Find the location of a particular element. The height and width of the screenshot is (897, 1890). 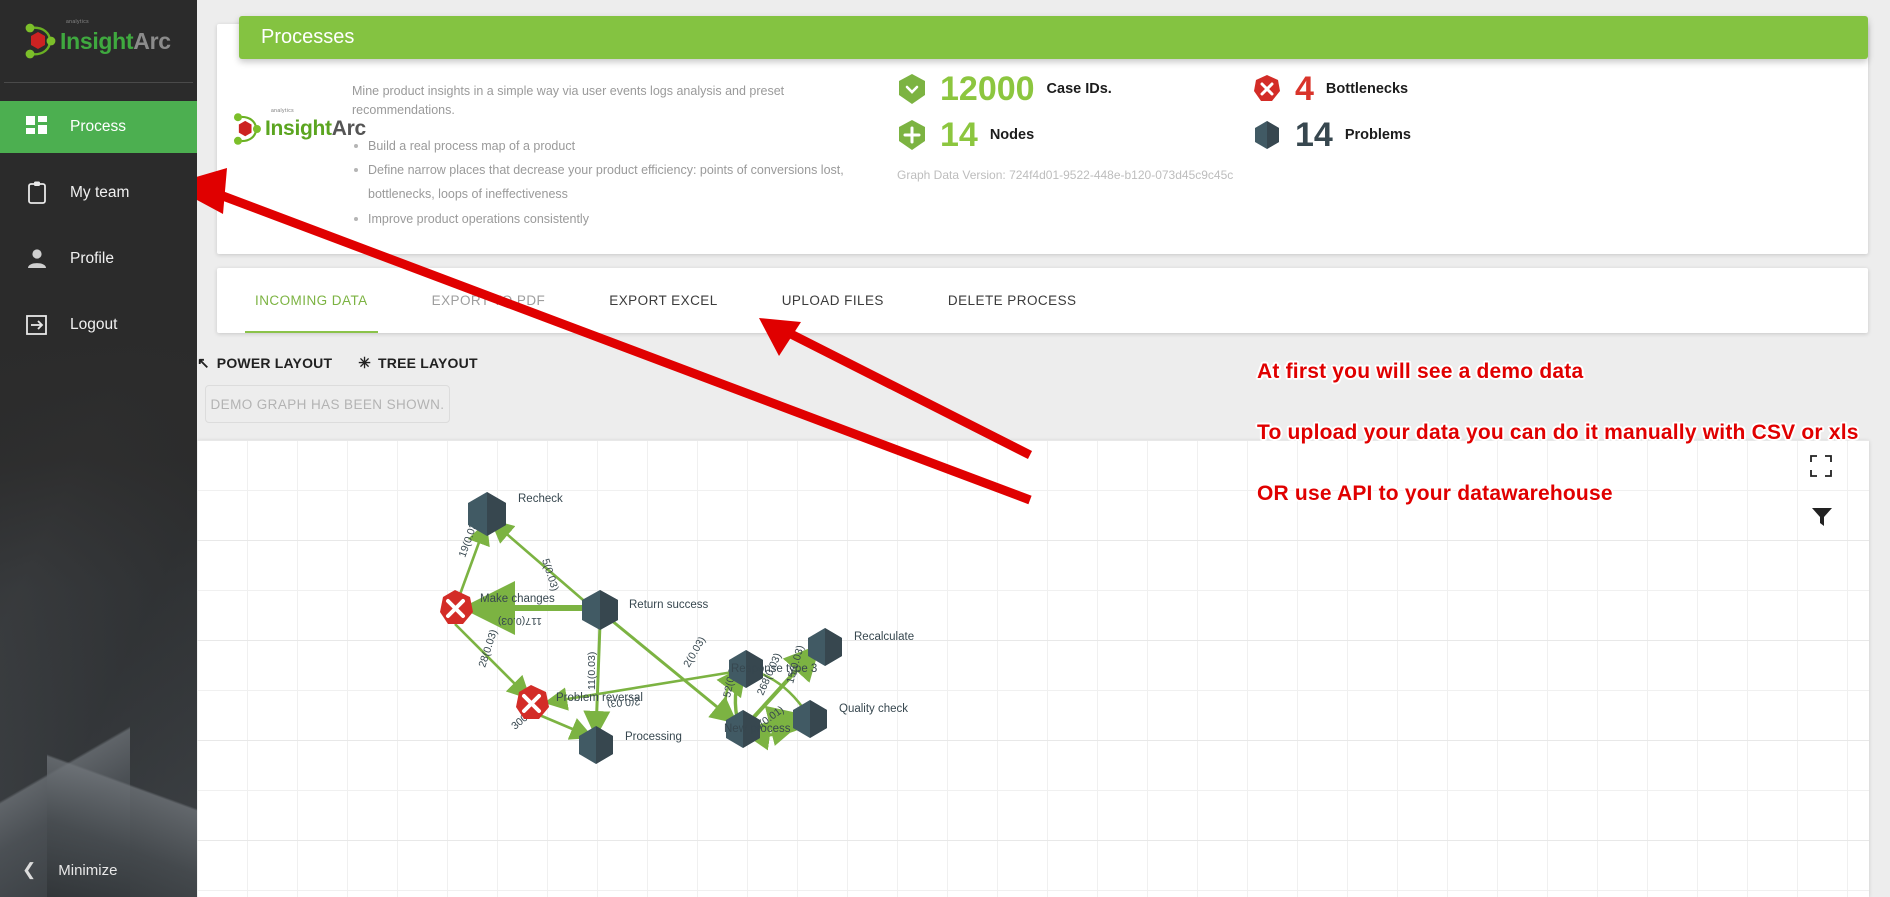

edge-label: 5(0.03) is located at coordinates (550, 574).